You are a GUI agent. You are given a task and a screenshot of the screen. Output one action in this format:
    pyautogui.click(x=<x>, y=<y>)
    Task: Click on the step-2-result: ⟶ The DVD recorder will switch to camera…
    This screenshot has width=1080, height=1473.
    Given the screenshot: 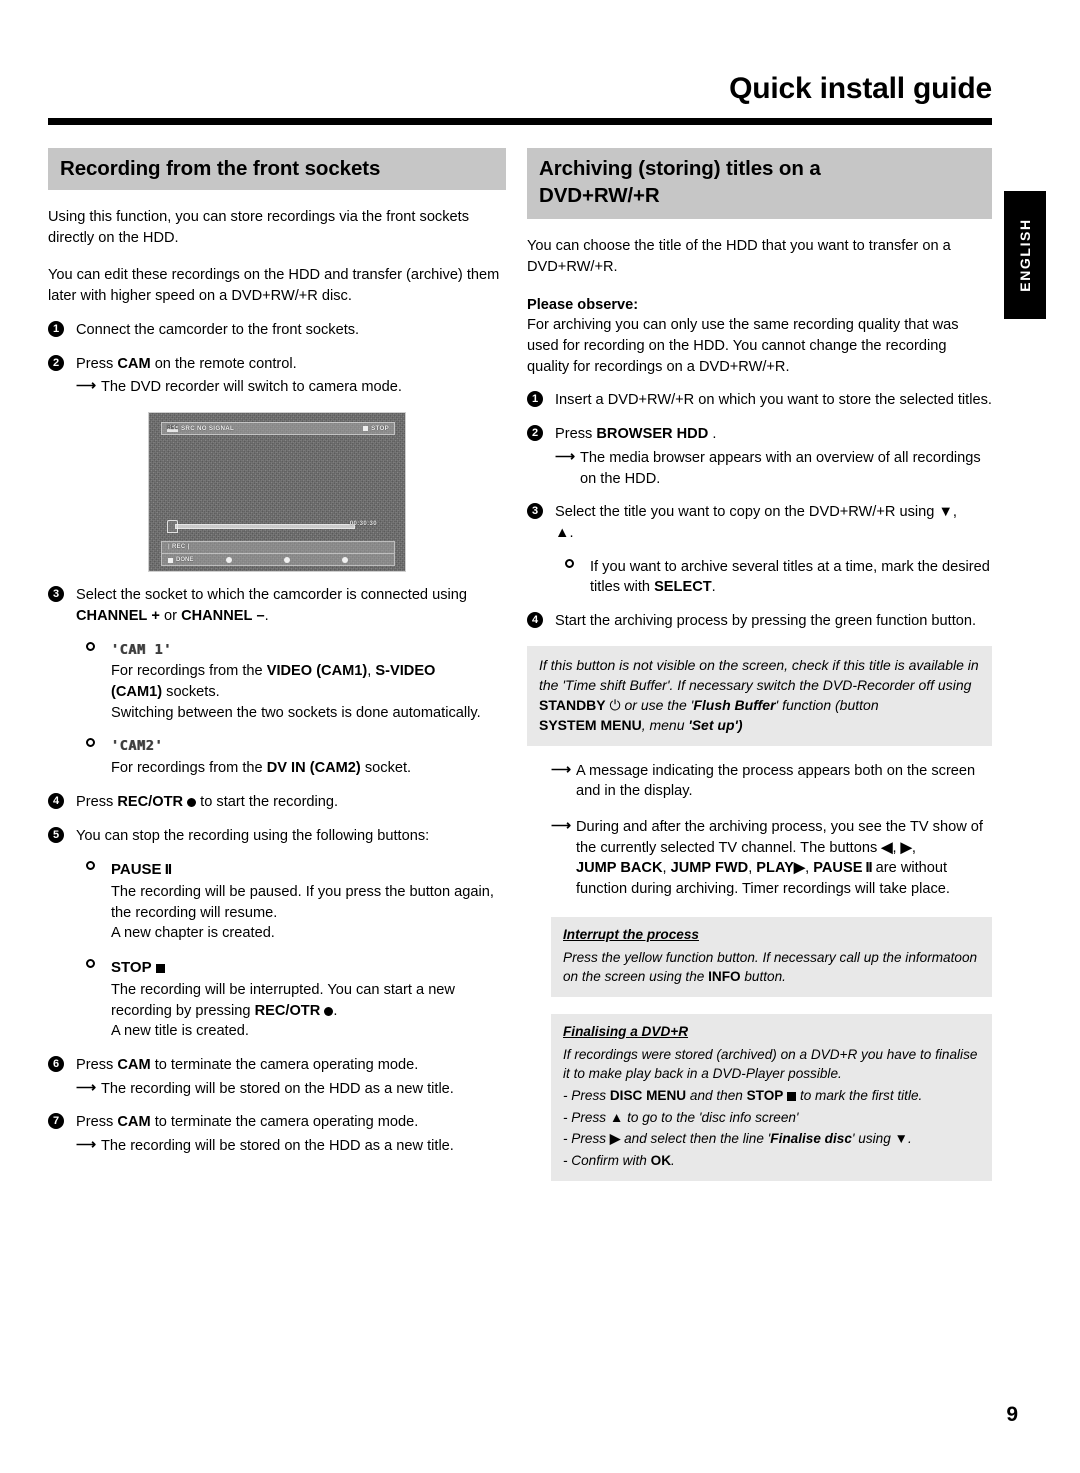 What is the action you would take?
    pyautogui.click(x=291, y=387)
    